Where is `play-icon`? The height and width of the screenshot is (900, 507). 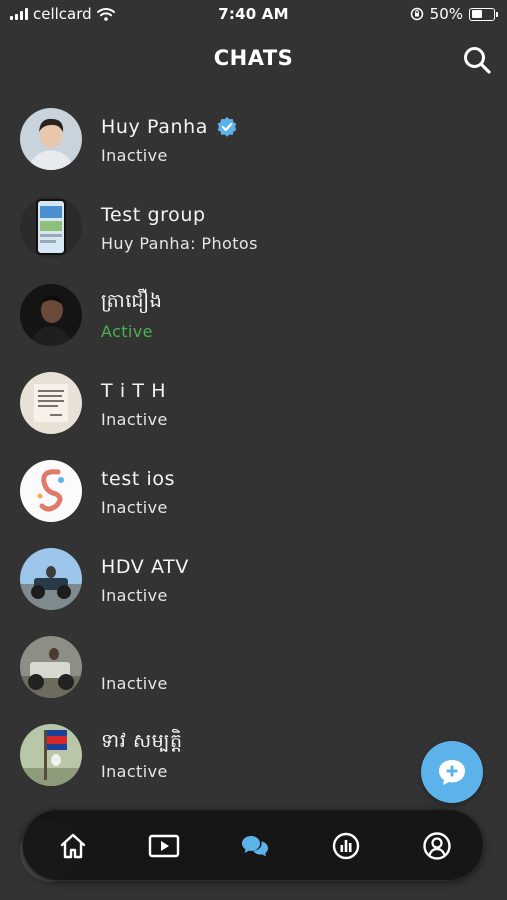 play-icon is located at coordinates (164, 846).